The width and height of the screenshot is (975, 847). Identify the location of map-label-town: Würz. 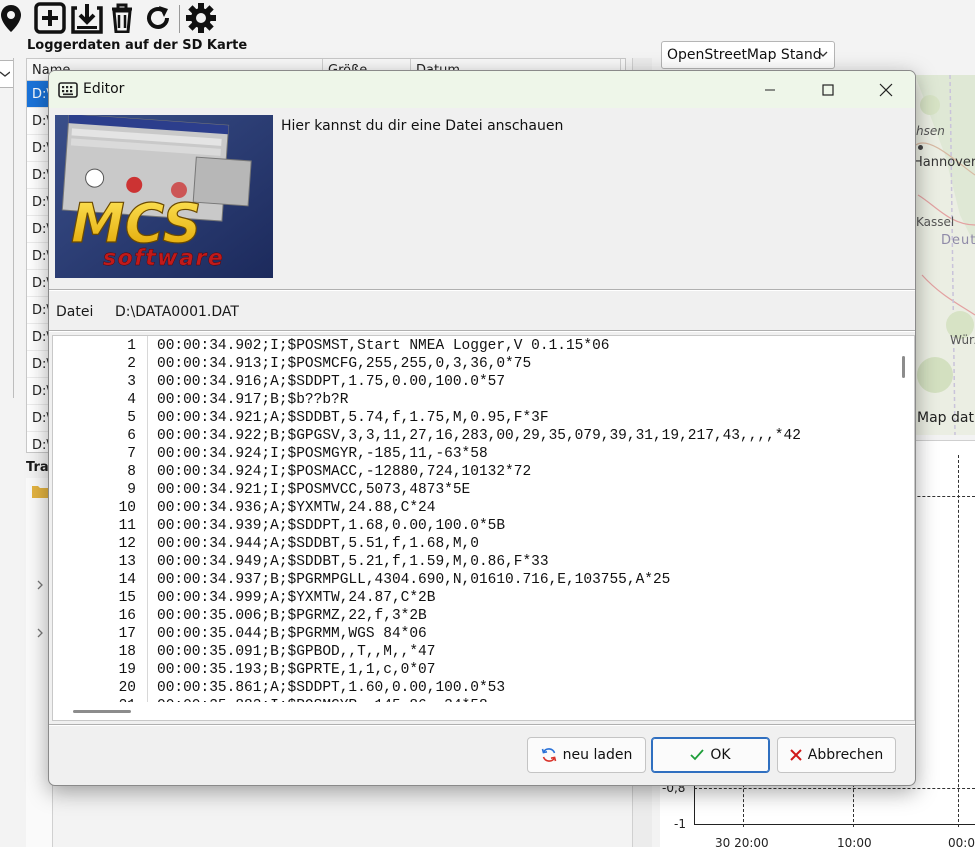
(962, 340).